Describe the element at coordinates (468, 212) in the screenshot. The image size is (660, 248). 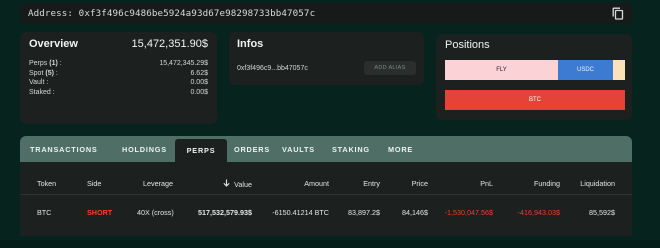
I see `cell-pnl: -1,530,047.56$` at that location.